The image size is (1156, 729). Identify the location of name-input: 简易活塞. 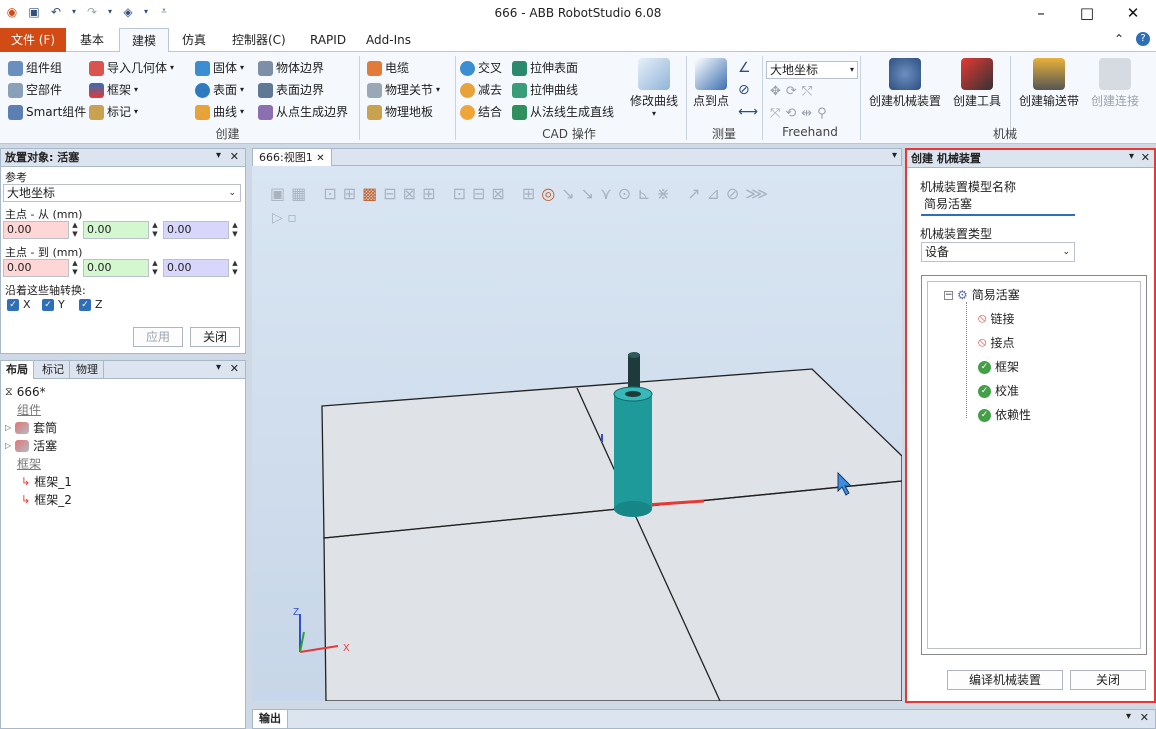
(998, 205).